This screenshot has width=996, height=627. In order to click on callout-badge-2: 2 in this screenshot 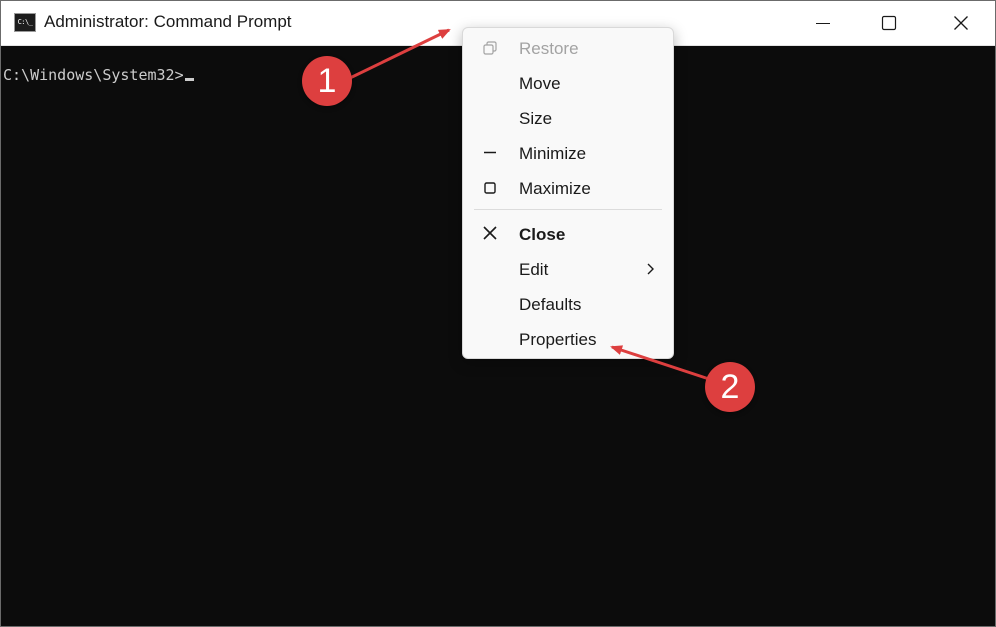, I will do `click(730, 387)`.